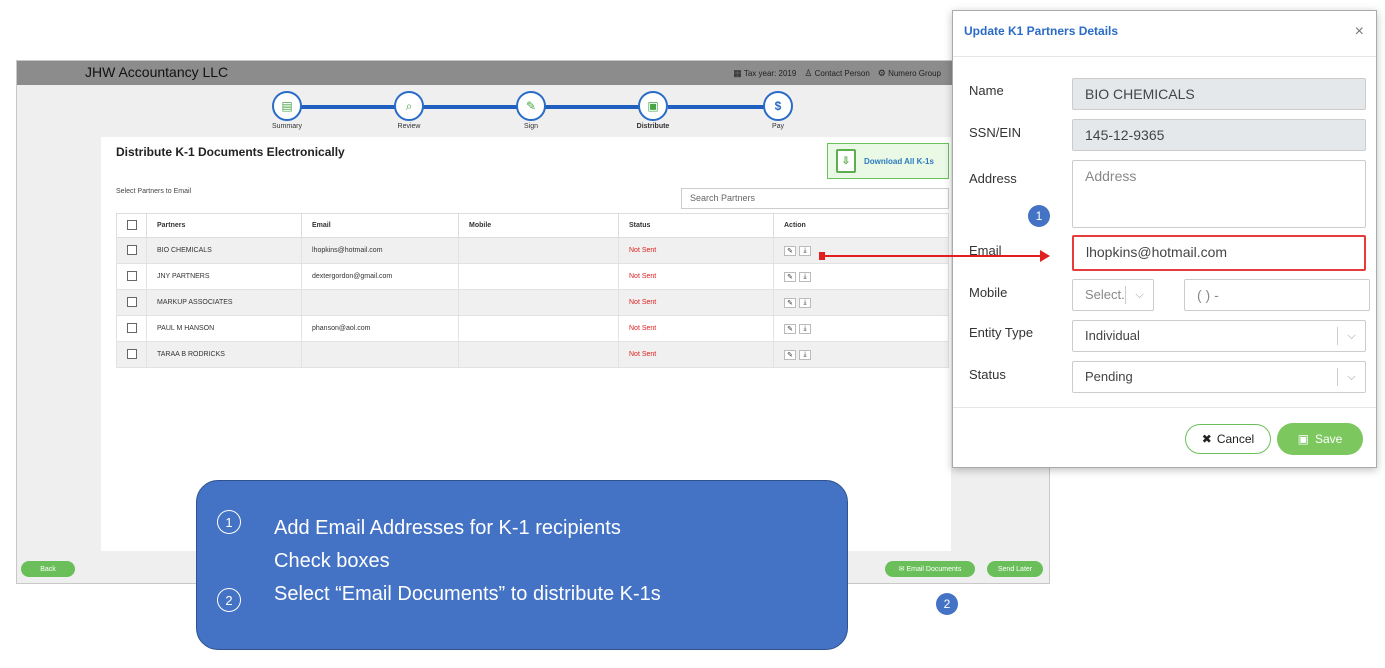 The width and height of the screenshot is (1385, 668). I want to click on magnifier-document-icon: ⌕, so click(409, 106).